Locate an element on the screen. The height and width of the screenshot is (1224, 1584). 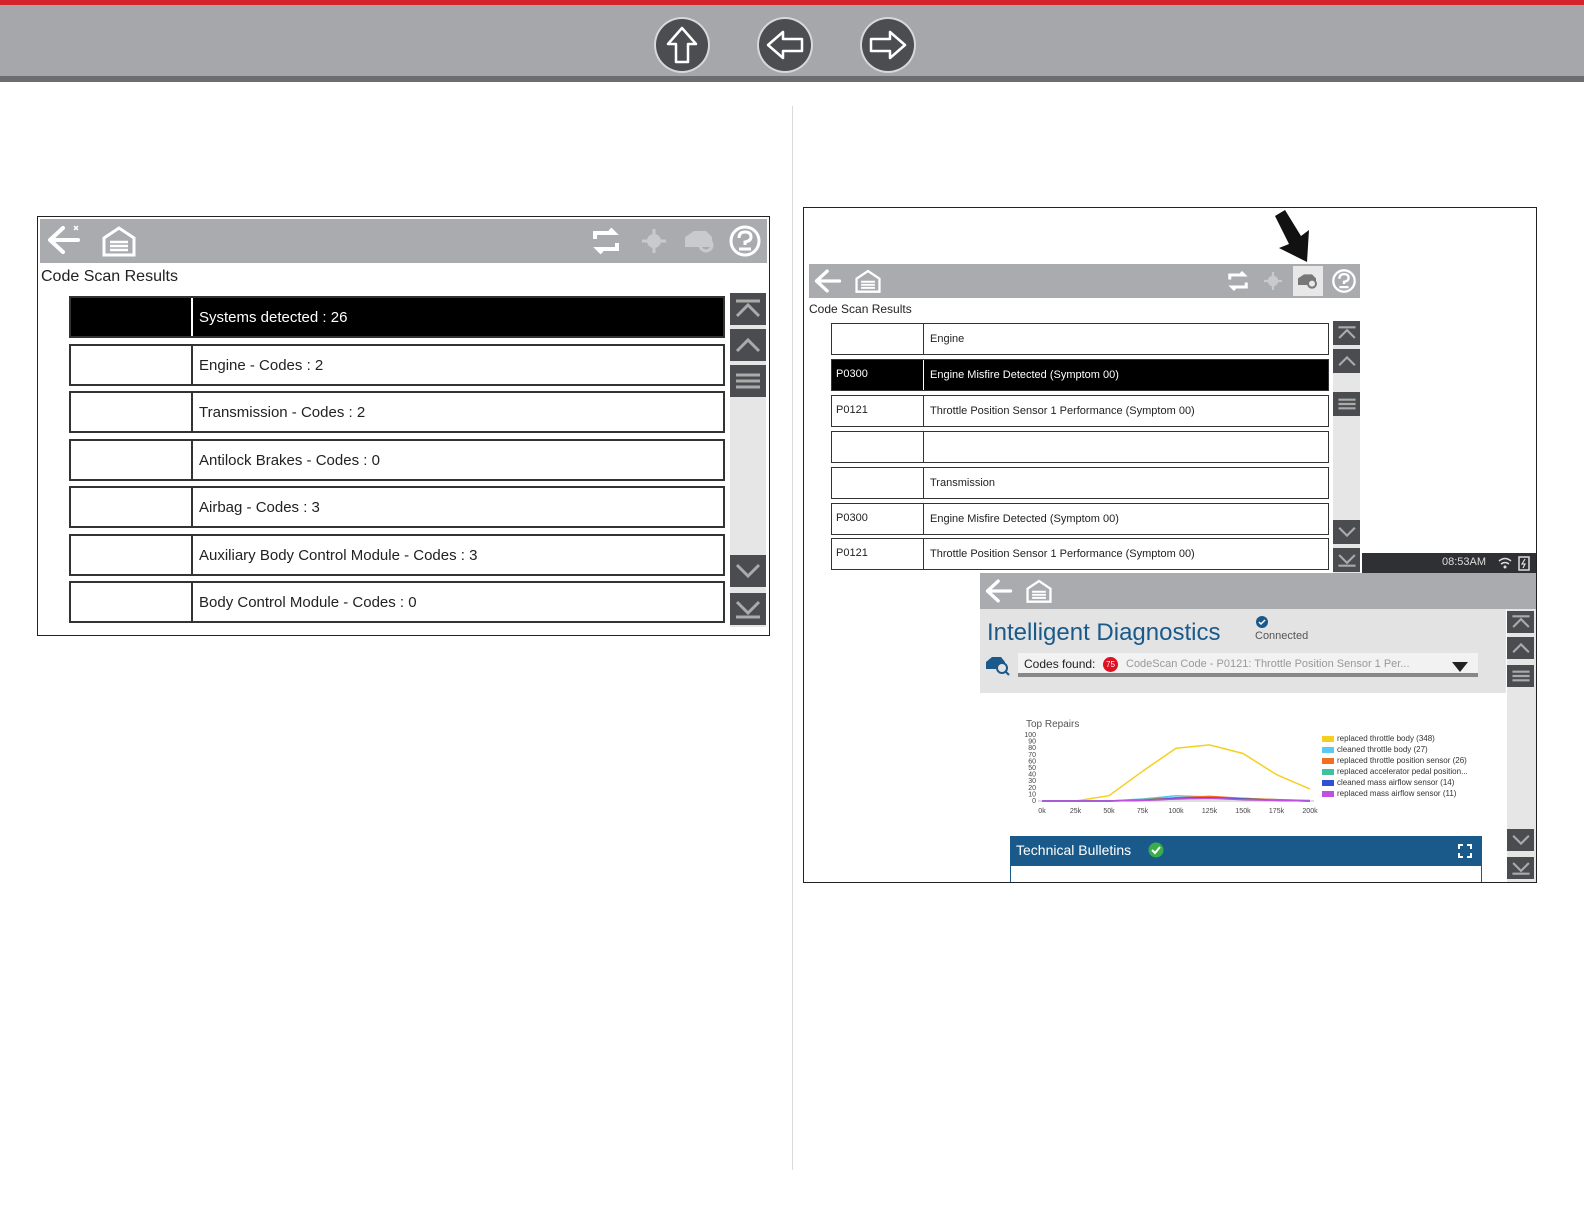
list-item-label: Transmission - Codes : 2 is located at coordinates (282, 412).